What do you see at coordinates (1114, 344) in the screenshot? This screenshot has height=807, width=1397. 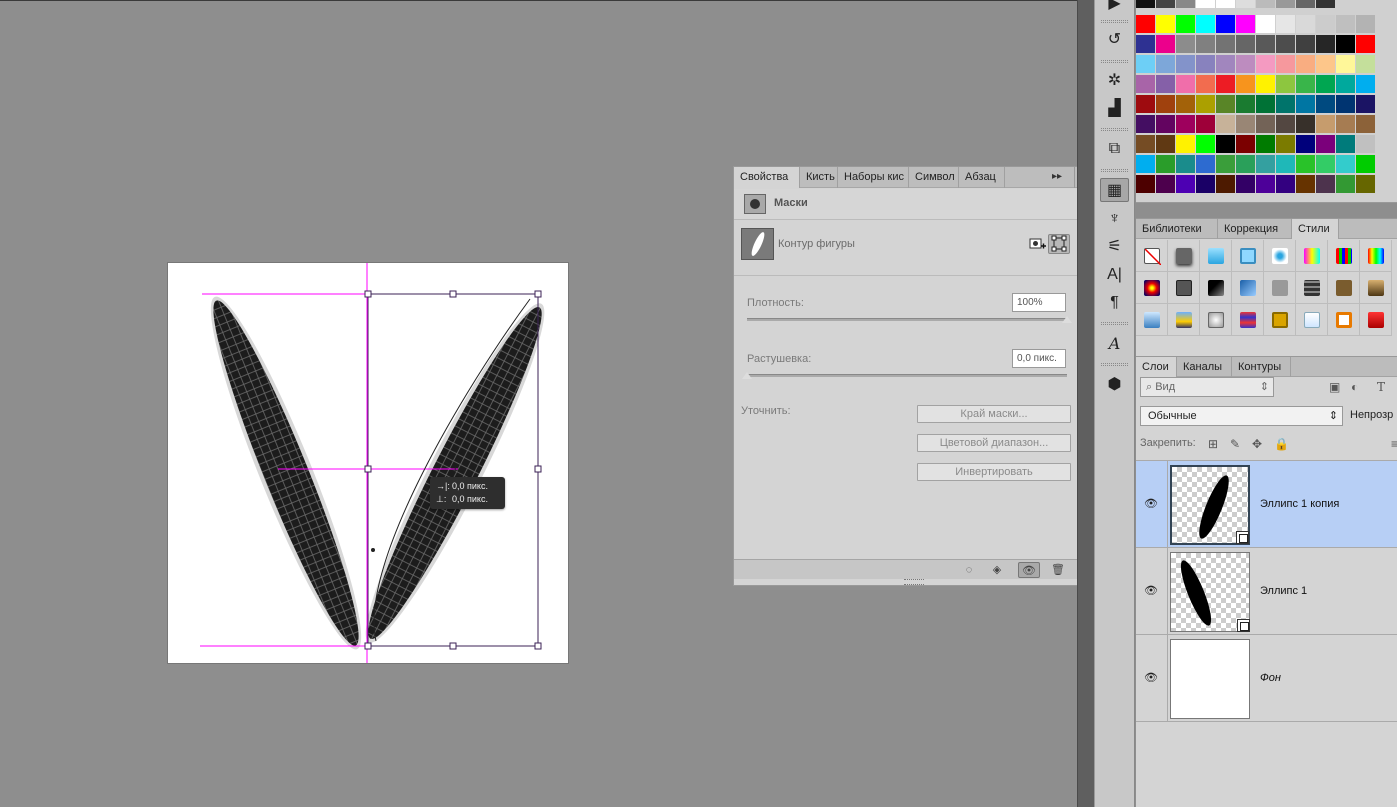 I see `glyphs-icon: A` at bounding box center [1114, 344].